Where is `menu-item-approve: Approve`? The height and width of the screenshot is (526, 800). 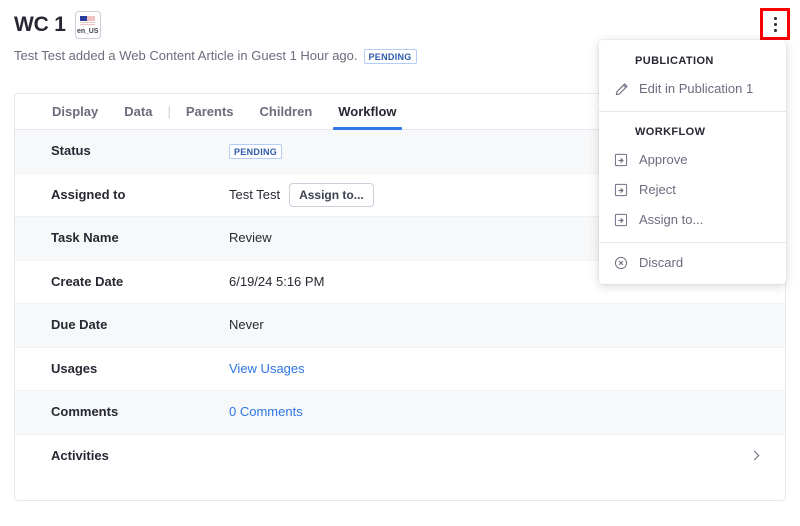
menu-item-approve: Approve is located at coordinates (692, 160).